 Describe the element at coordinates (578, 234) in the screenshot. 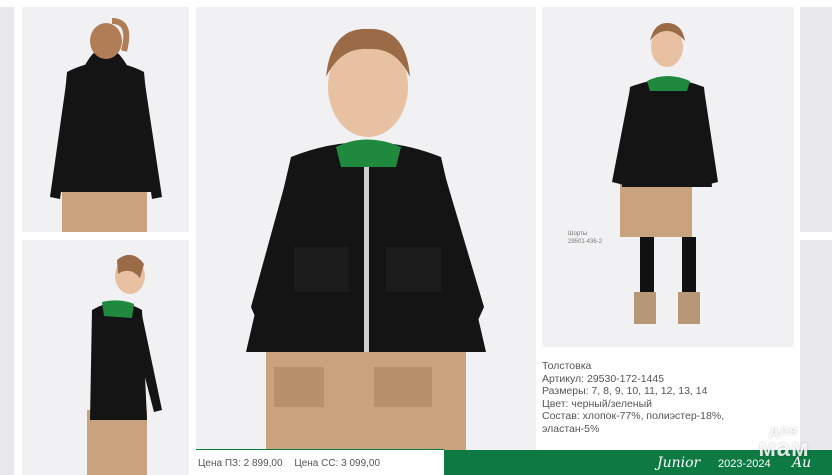

I see `shorts-caption-label: Шорты` at that location.